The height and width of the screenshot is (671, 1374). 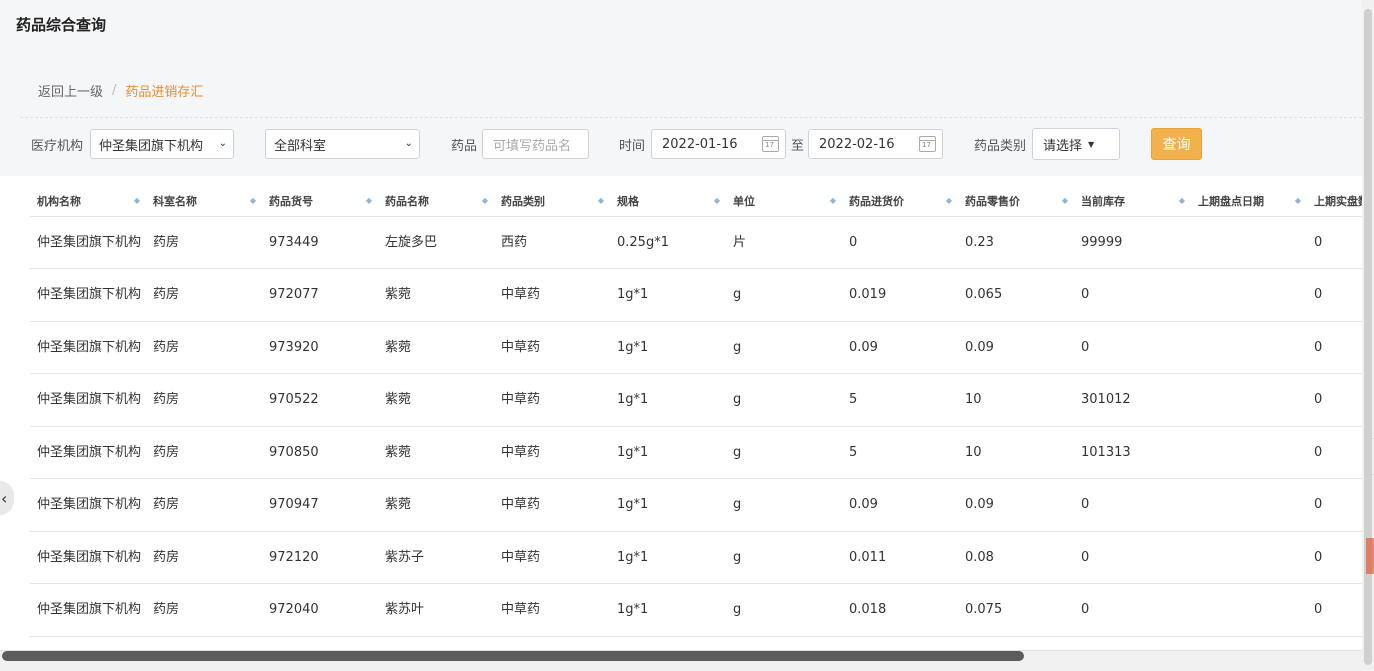 I want to click on table-cell: 0.23, so click(x=1016, y=242).